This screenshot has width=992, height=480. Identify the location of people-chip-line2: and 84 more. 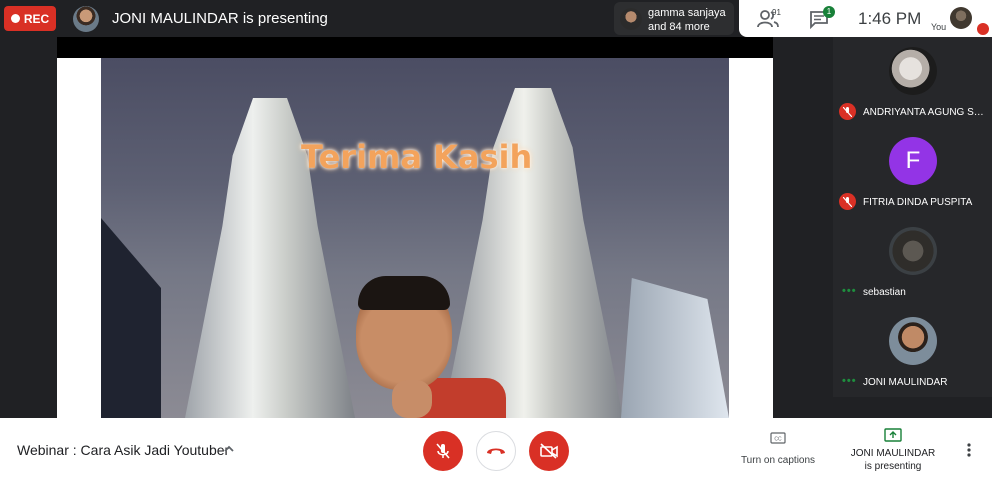
(679, 27).